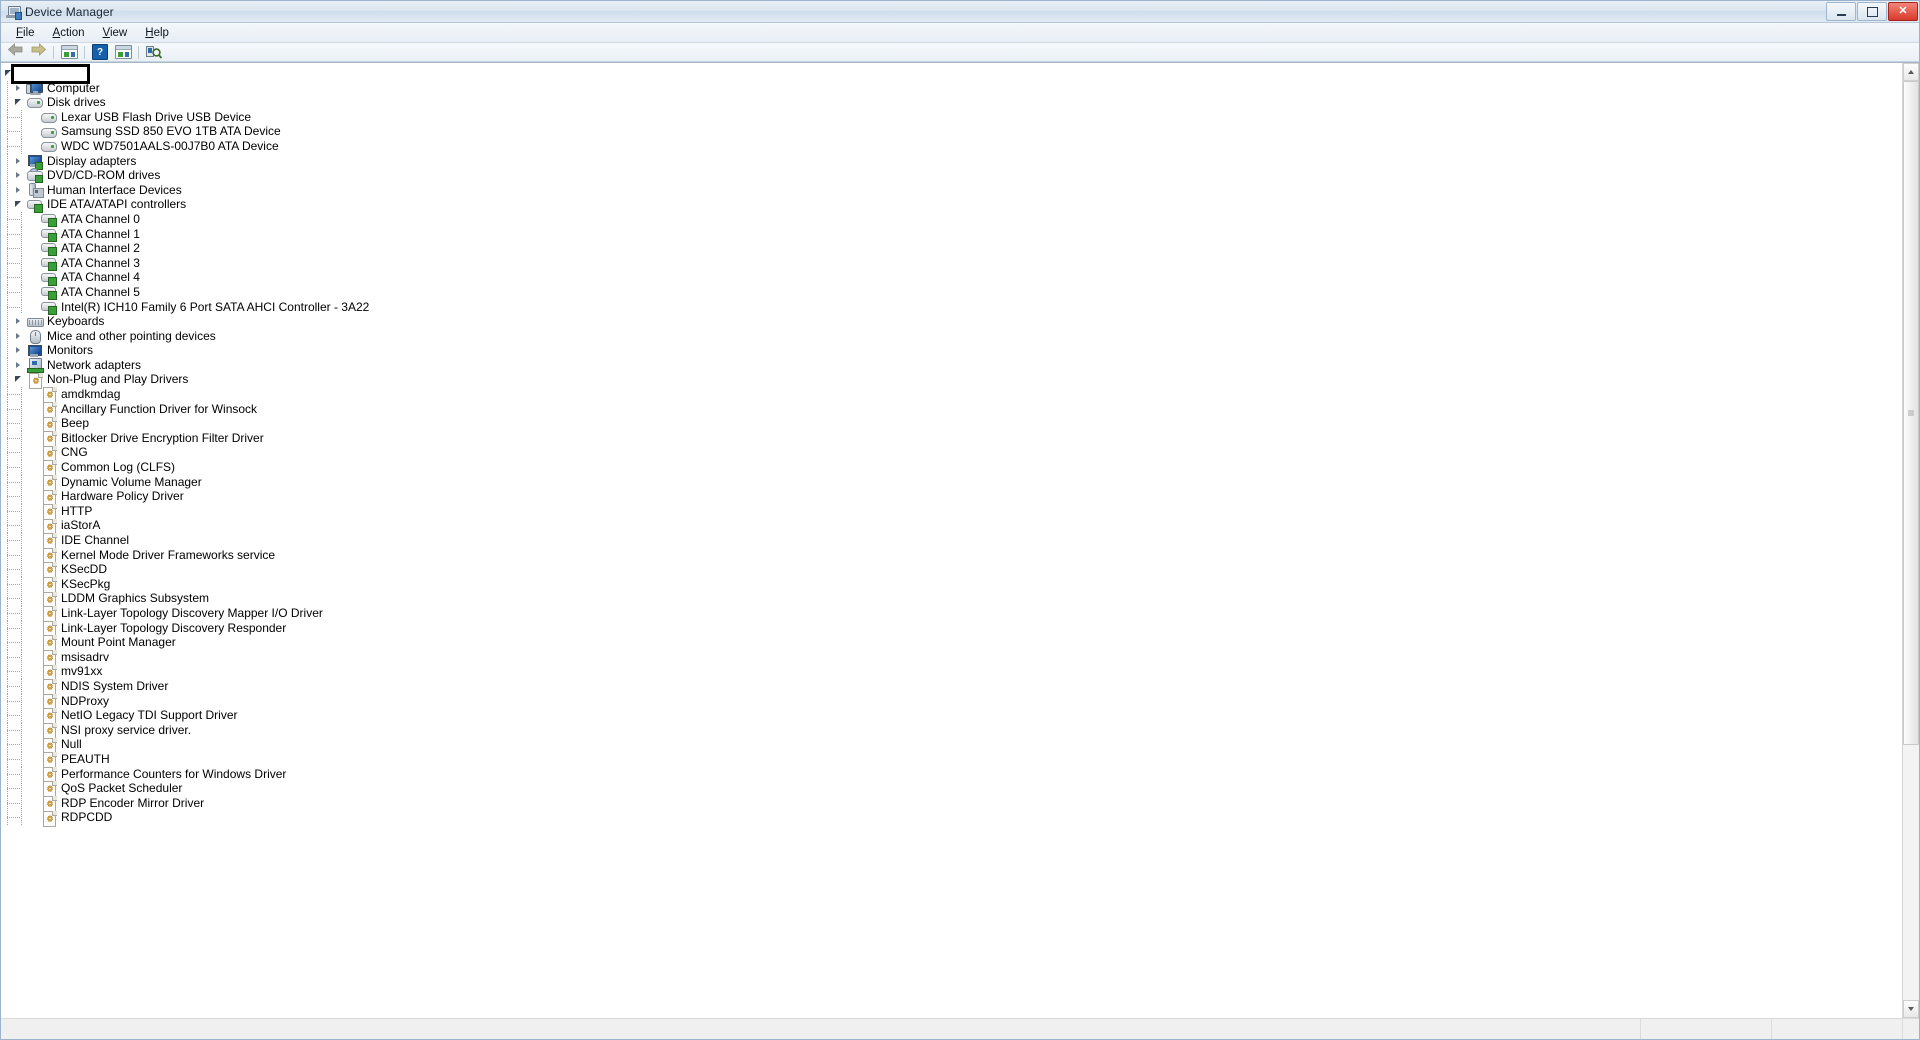  I want to click on tree-item: Kernel Mode Driver Frameworks service, so click(951, 555).